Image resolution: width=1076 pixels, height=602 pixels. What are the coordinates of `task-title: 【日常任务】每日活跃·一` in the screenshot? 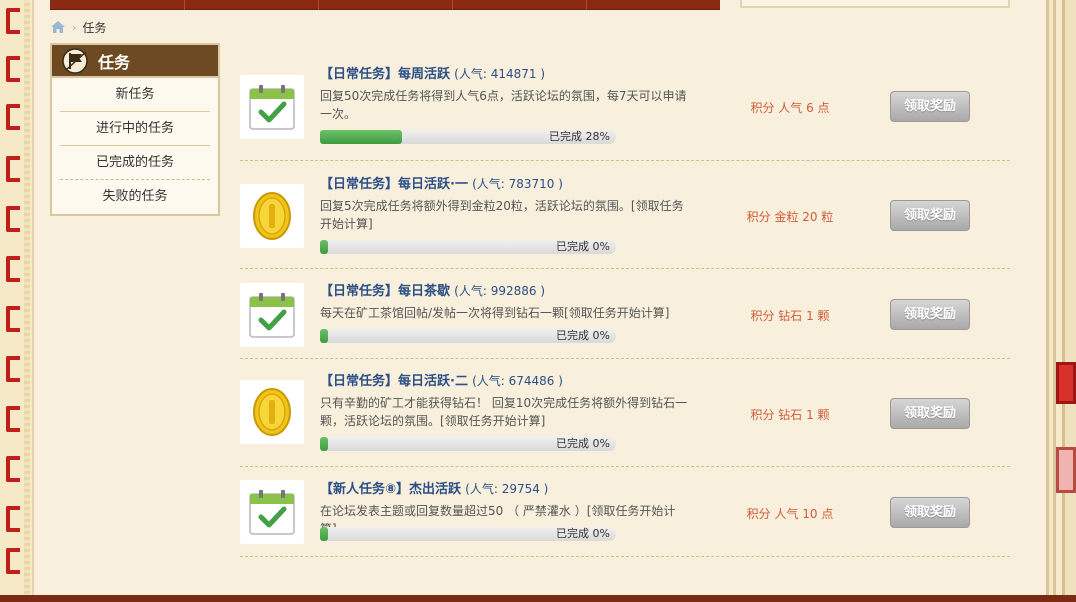 It's located at (394, 184).